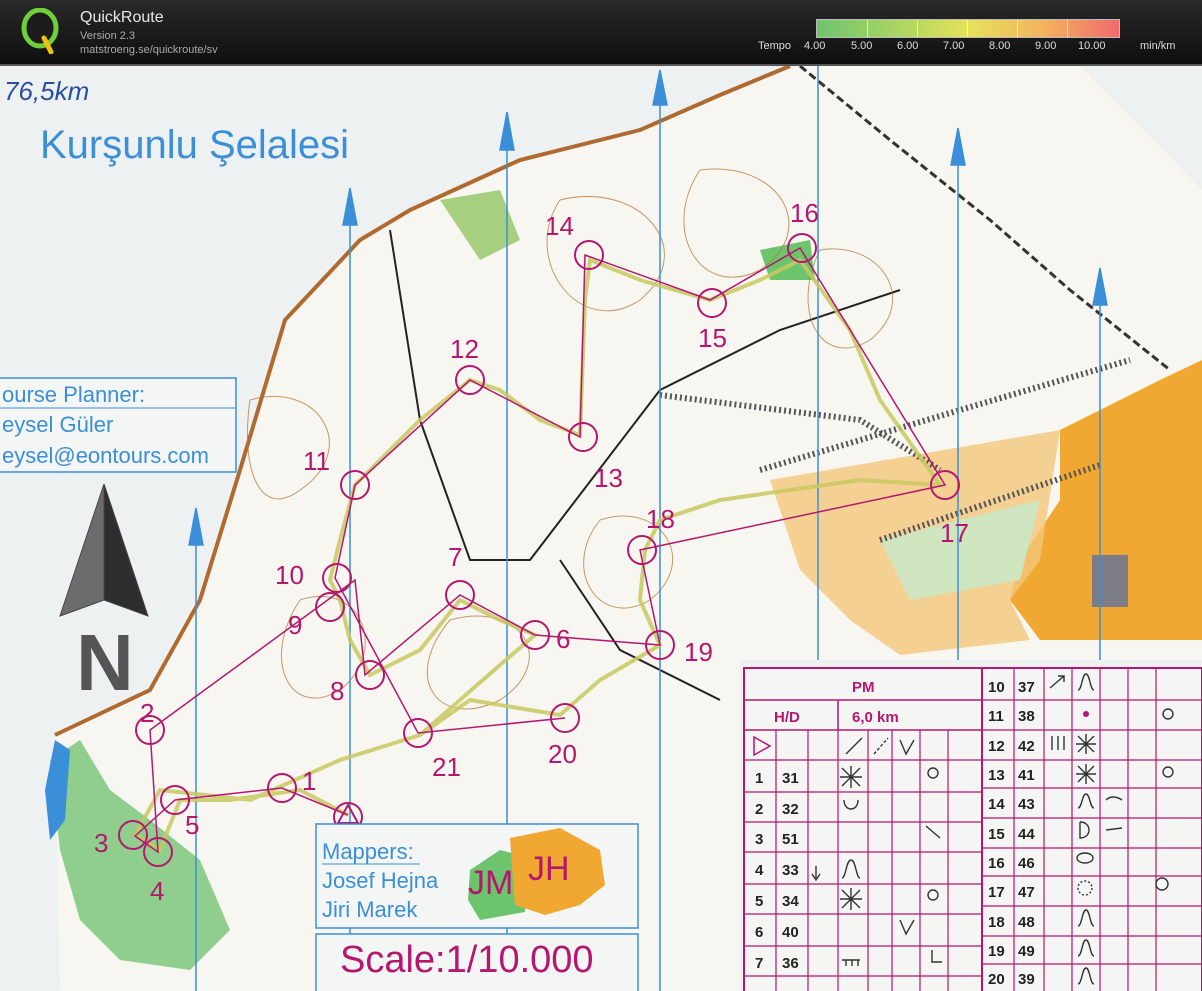  I want to click on control-label: 5, so click(192, 825).